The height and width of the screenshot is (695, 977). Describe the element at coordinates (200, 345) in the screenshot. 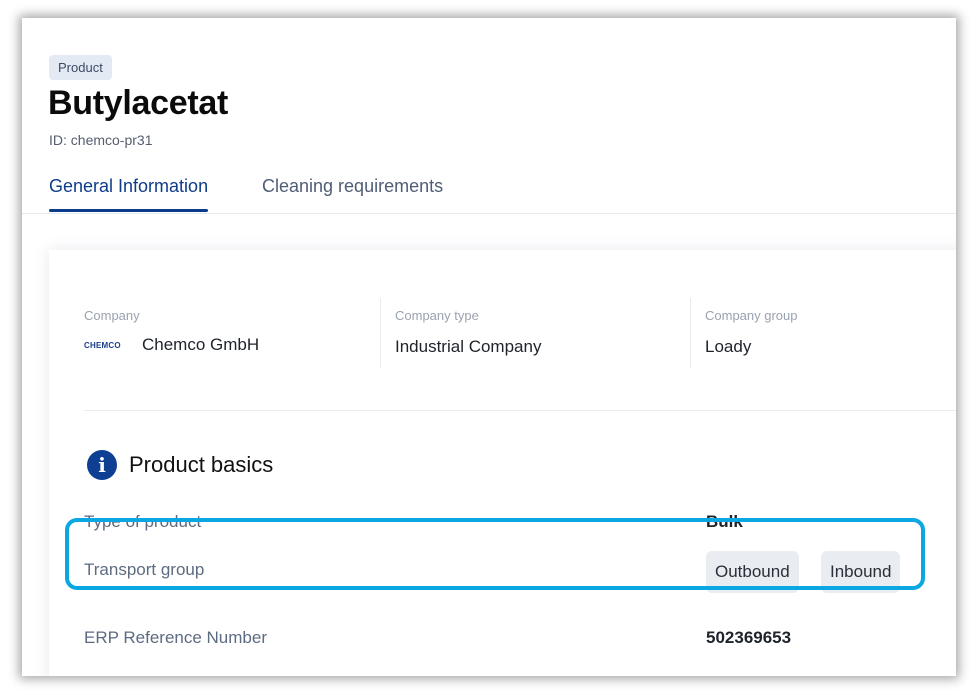

I see `company-name: Chemco GmbH` at that location.